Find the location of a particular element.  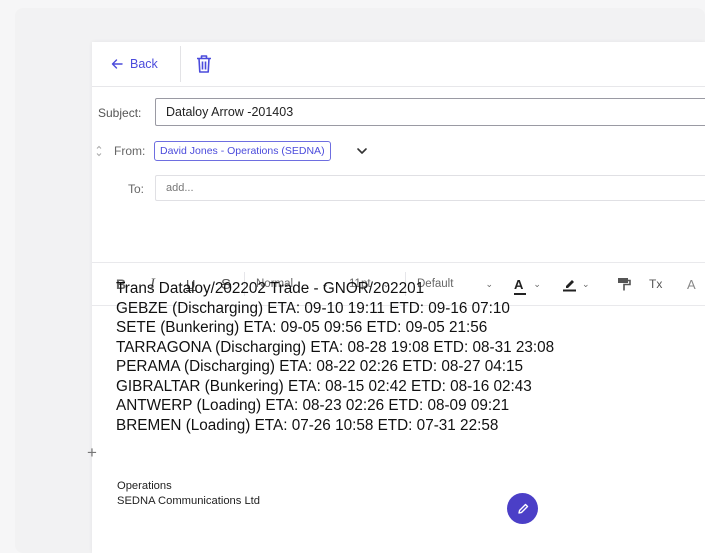

signature-line: SEDNA Communications Ltd is located at coordinates (189, 501).